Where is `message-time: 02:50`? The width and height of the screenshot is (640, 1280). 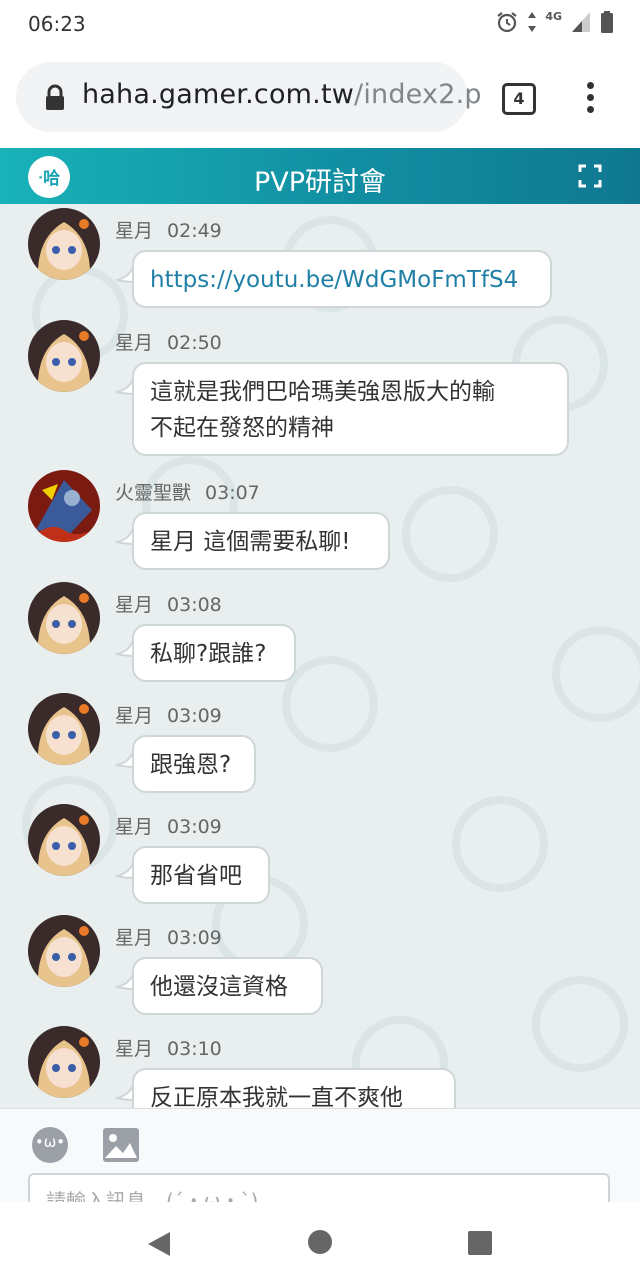 message-time: 02:50 is located at coordinates (194, 343).